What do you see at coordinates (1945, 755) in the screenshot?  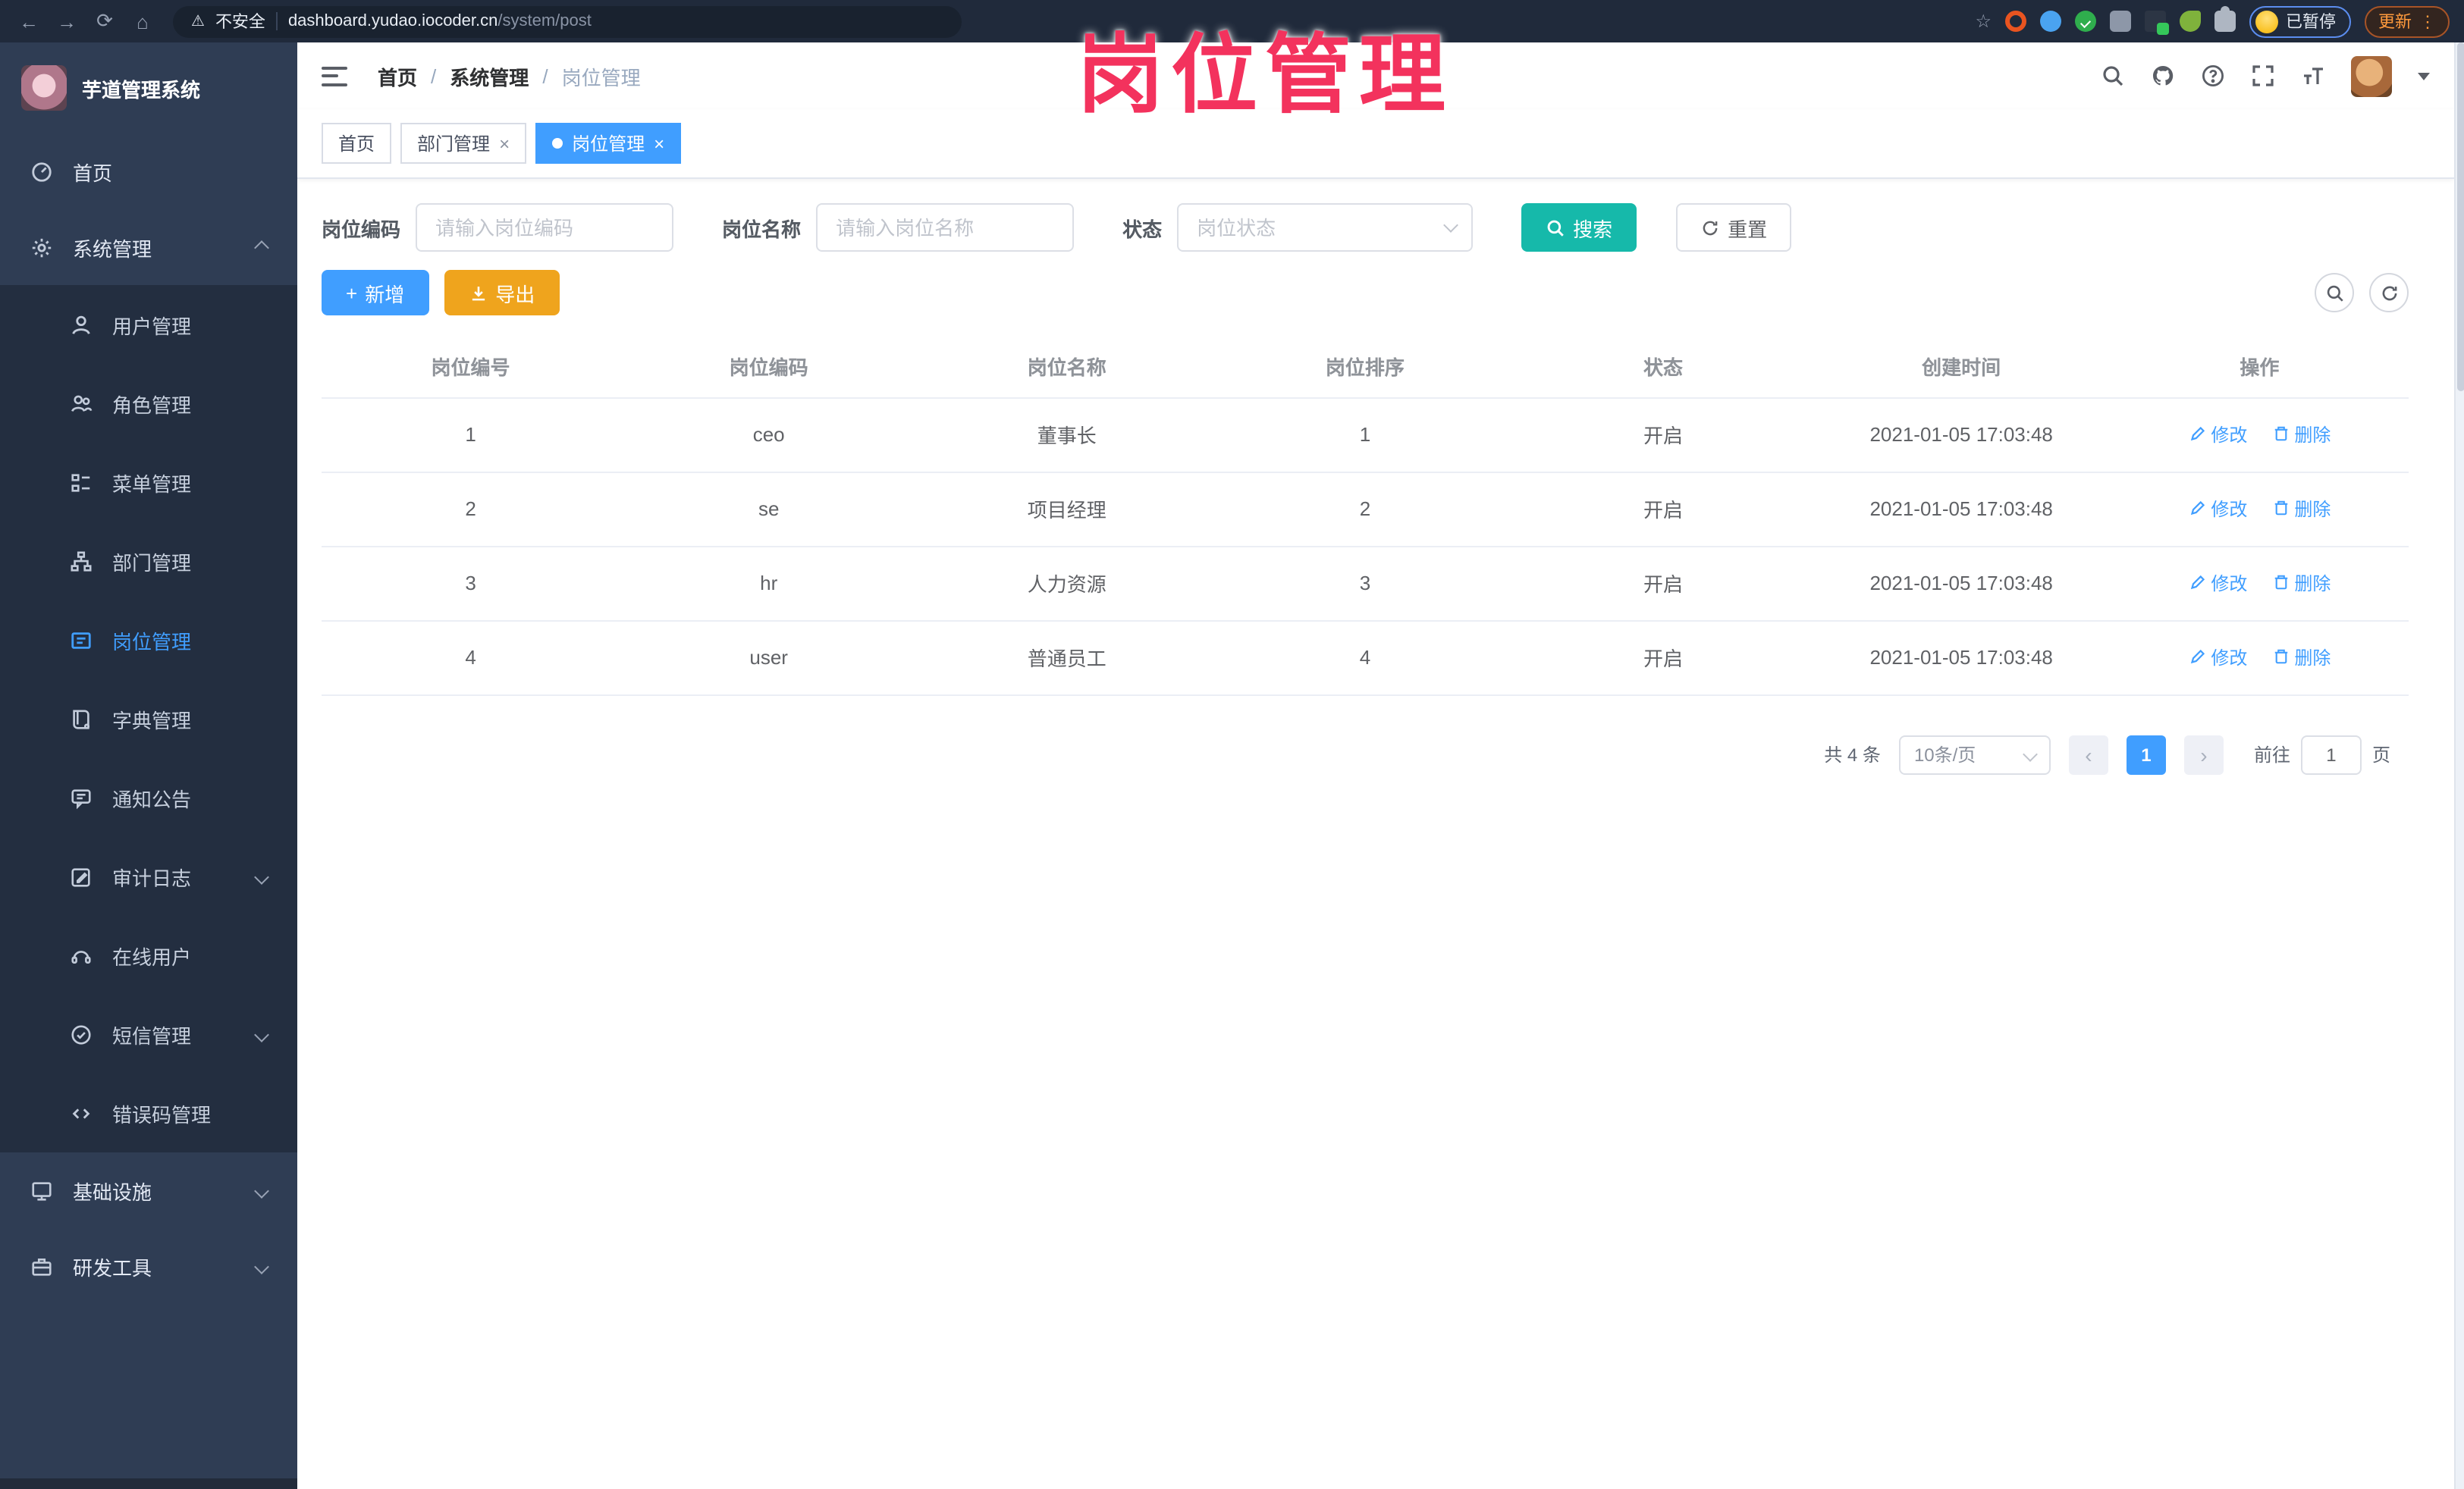 I see `page-size-value: 10条/页` at bounding box center [1945, 755].